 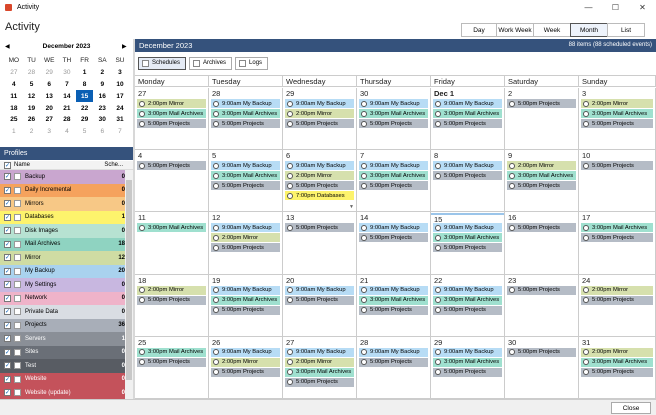 I want to click on profile-row: ✓ Test 0, so click(x=66, y=366).